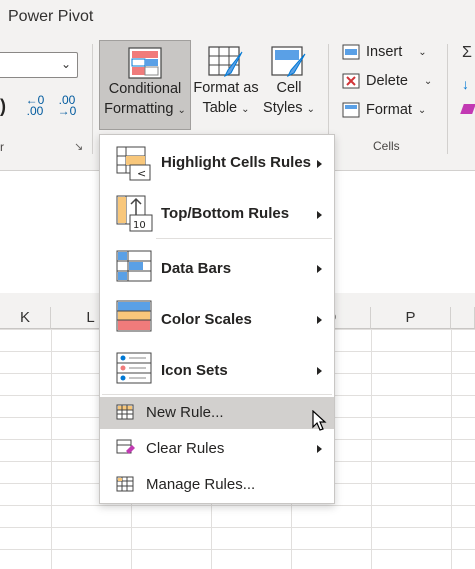 Image resolution: width=475 pixels, height=569 pixels. I want to click on column-header-q, so click(463, 318).